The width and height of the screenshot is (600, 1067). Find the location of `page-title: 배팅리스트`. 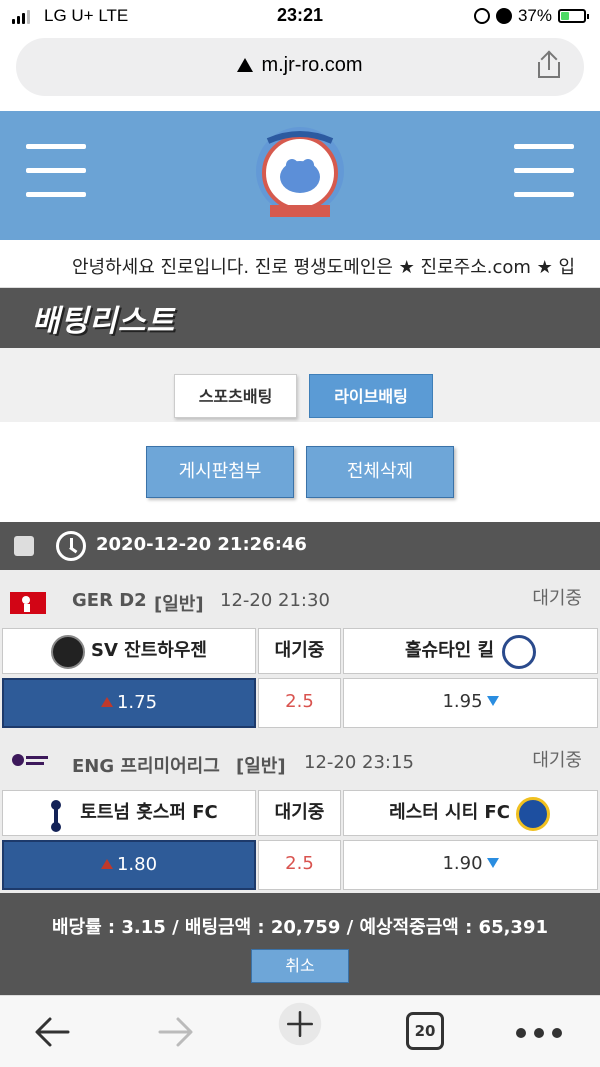

page-title: 배팅리스트 is located at coordinates (103, 321).